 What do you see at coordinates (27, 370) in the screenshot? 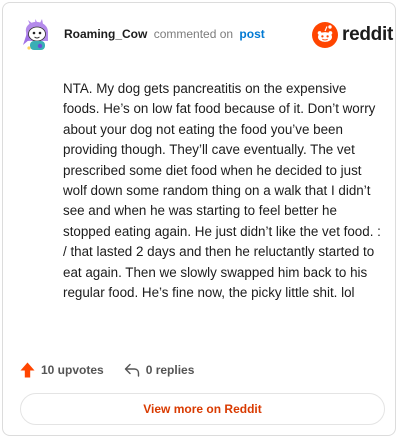
I see `upvote-arrow-icon` at bounding box center [27, 370].